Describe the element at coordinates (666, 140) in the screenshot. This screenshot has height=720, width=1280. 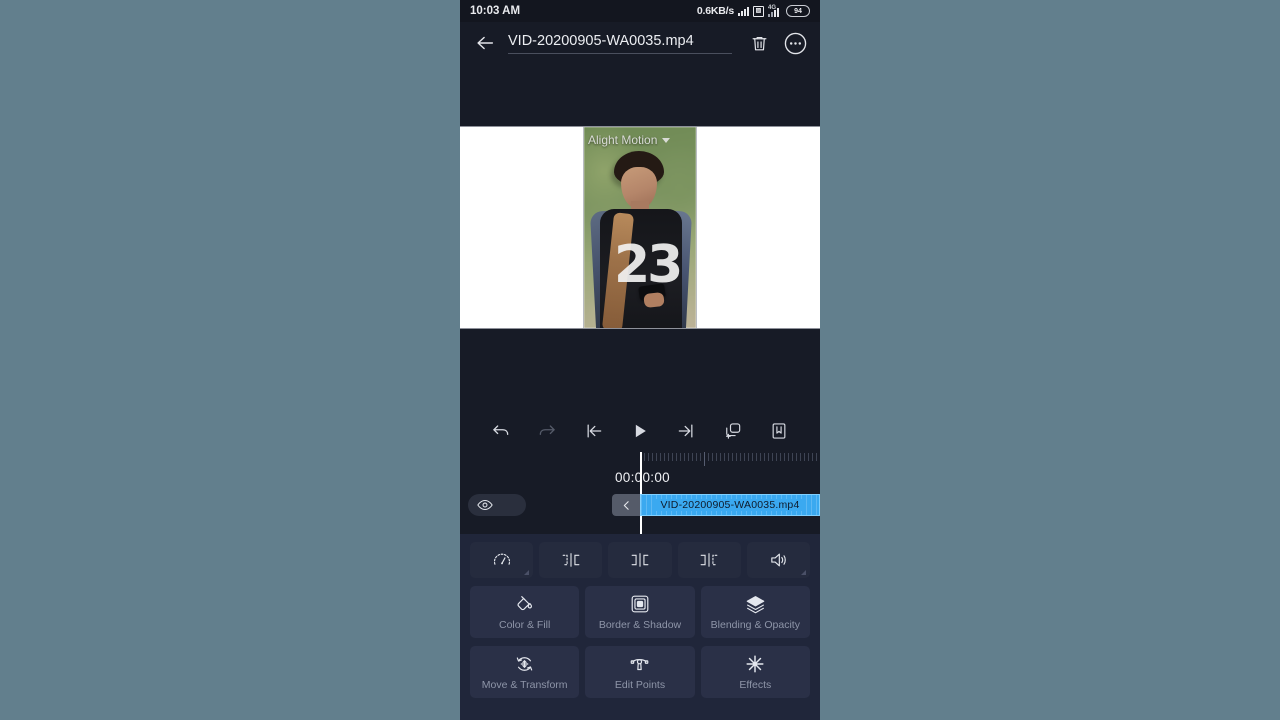
I see `chevron-down-icon` at that location.